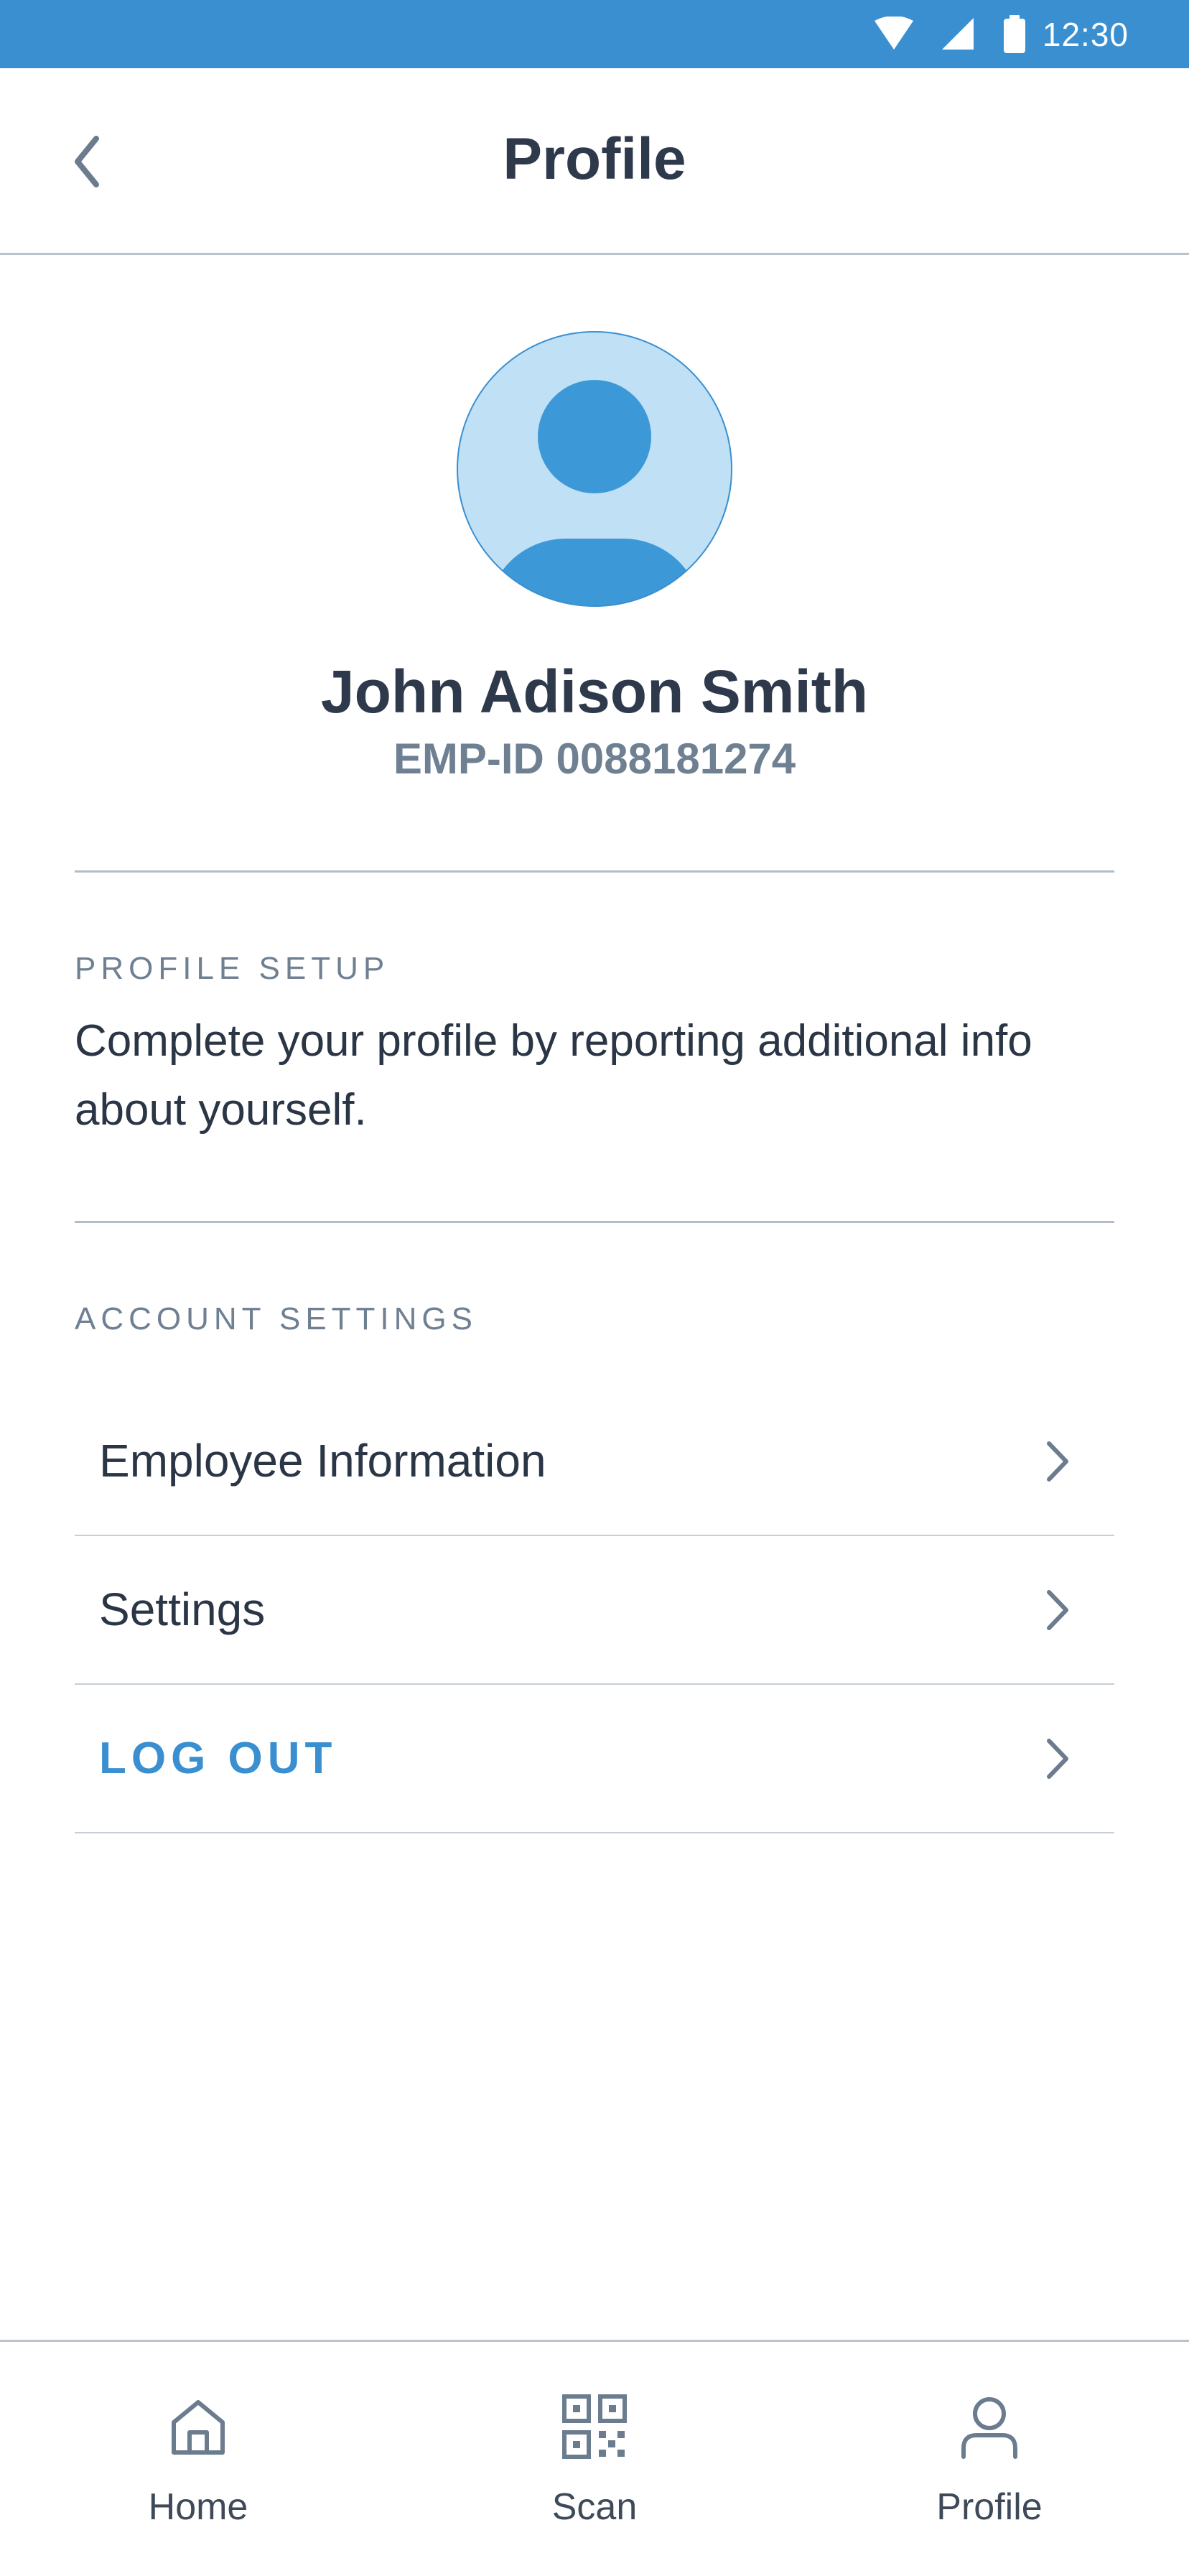  What do you see at coordinates (989, 2428) in the screenshot?
I see `user-icon` at bounding box center [989, 2428].